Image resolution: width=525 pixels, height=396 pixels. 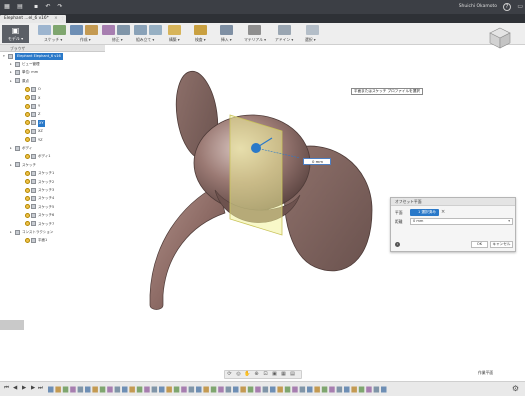 I want to click on workspace-switcher: ▣ モデル ▾, so click(x=15, y=34).